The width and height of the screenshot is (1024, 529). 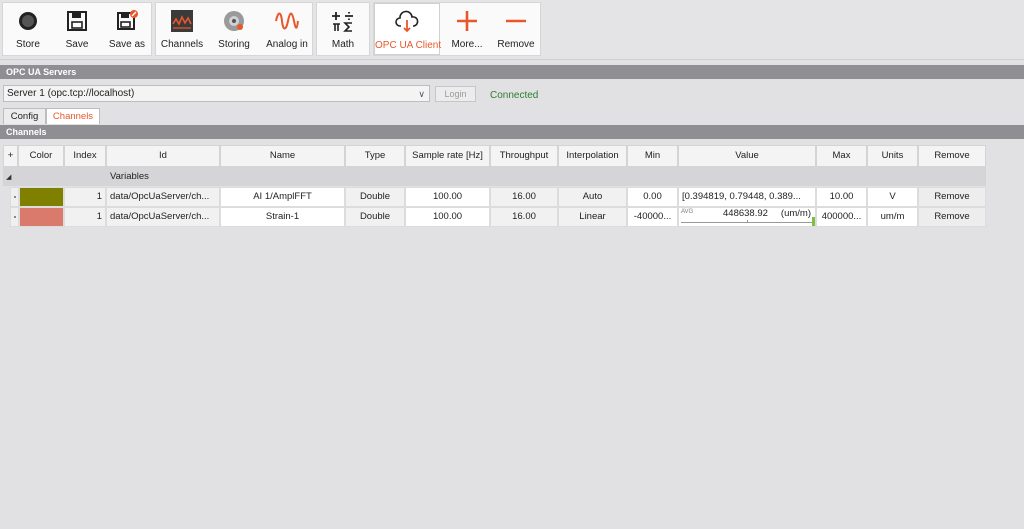 I want to click on connection-status: Connected, so click(x=514, y=95).